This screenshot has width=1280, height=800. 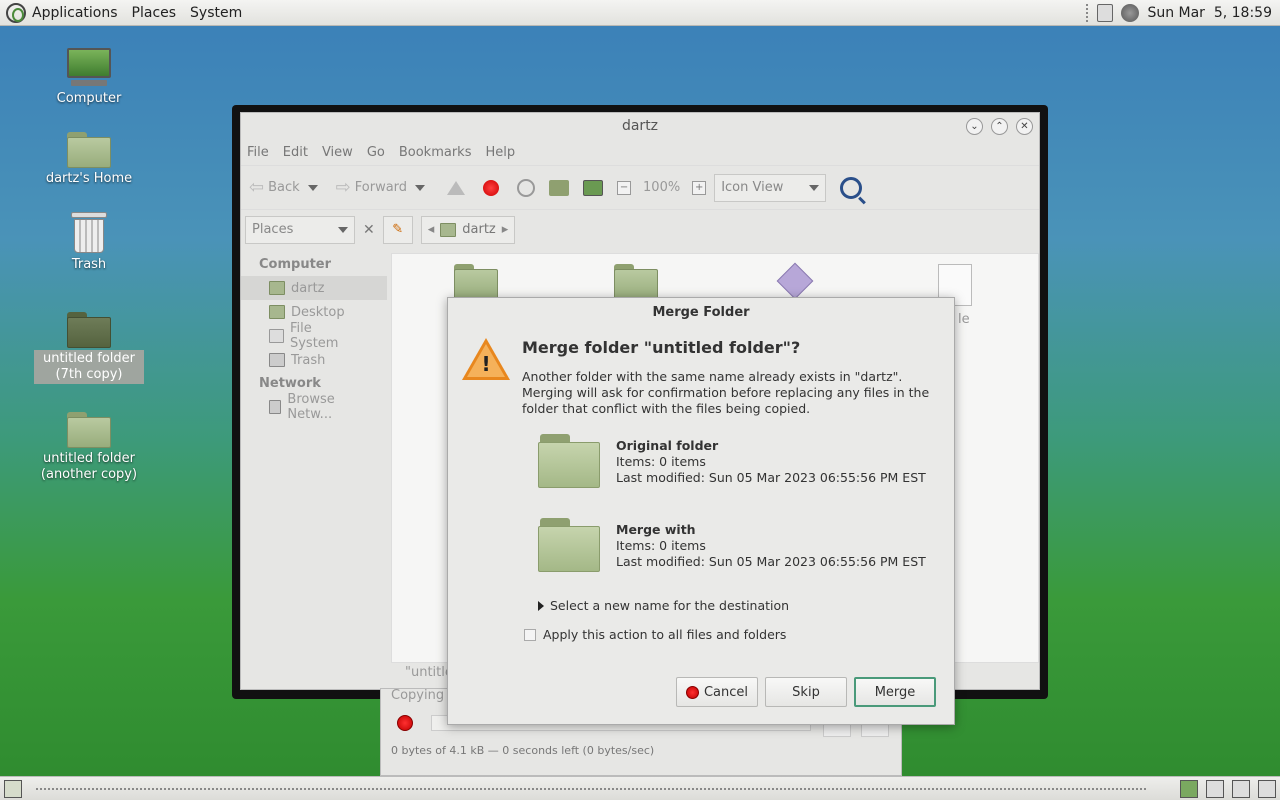 I want to click on menu-edit: Edit, so click(x=295, y=152).